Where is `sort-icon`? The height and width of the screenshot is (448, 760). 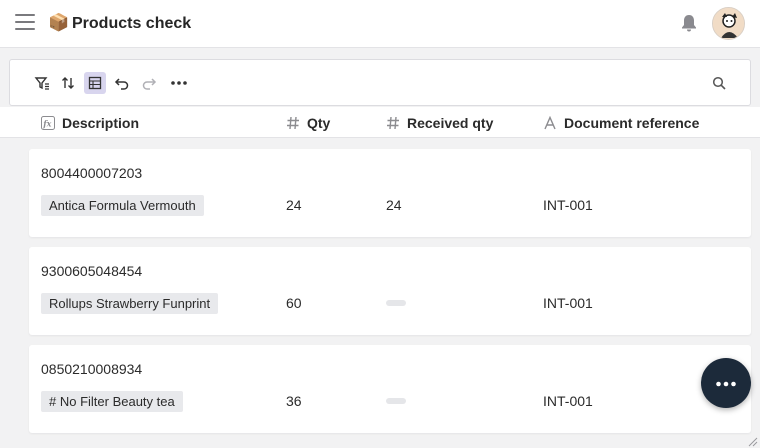
sort-icon is located at coordinates (68, 83).